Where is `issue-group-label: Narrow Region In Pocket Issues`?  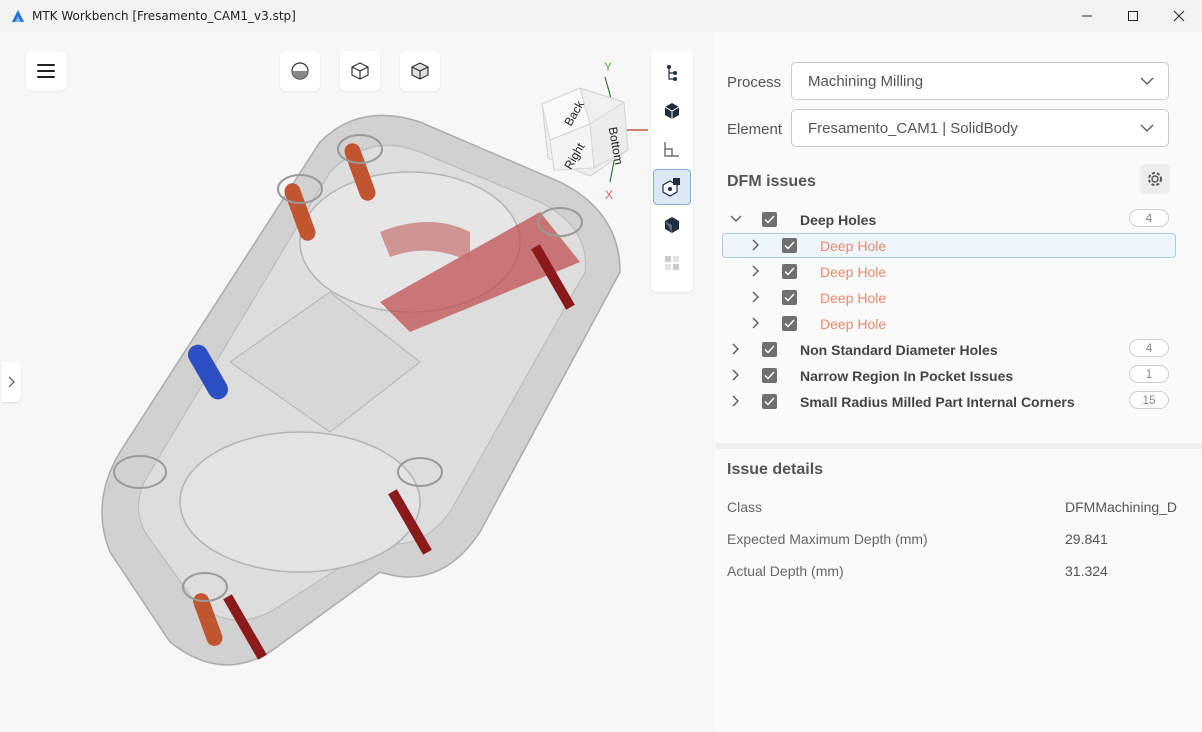 issue-group-label: Narrow Region In Pocket Issues is located at coordinates (907, 376).